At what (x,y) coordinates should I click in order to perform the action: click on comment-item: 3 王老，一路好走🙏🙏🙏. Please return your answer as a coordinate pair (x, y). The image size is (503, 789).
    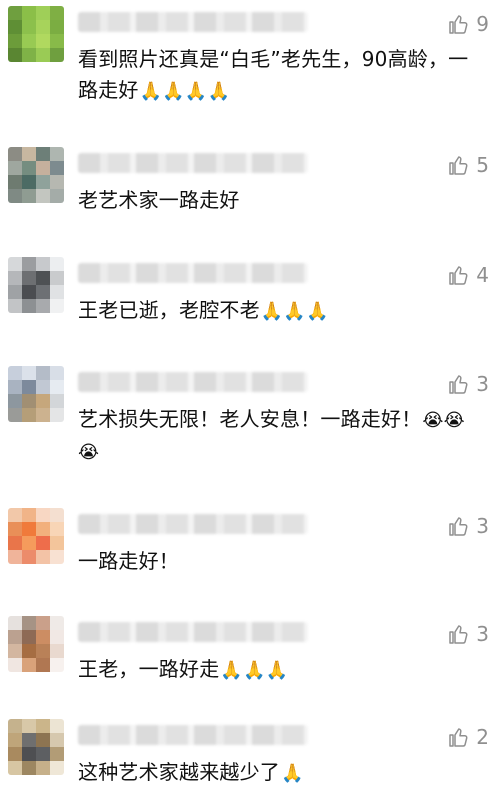
    Looking at the image, I should click on (251, 653).